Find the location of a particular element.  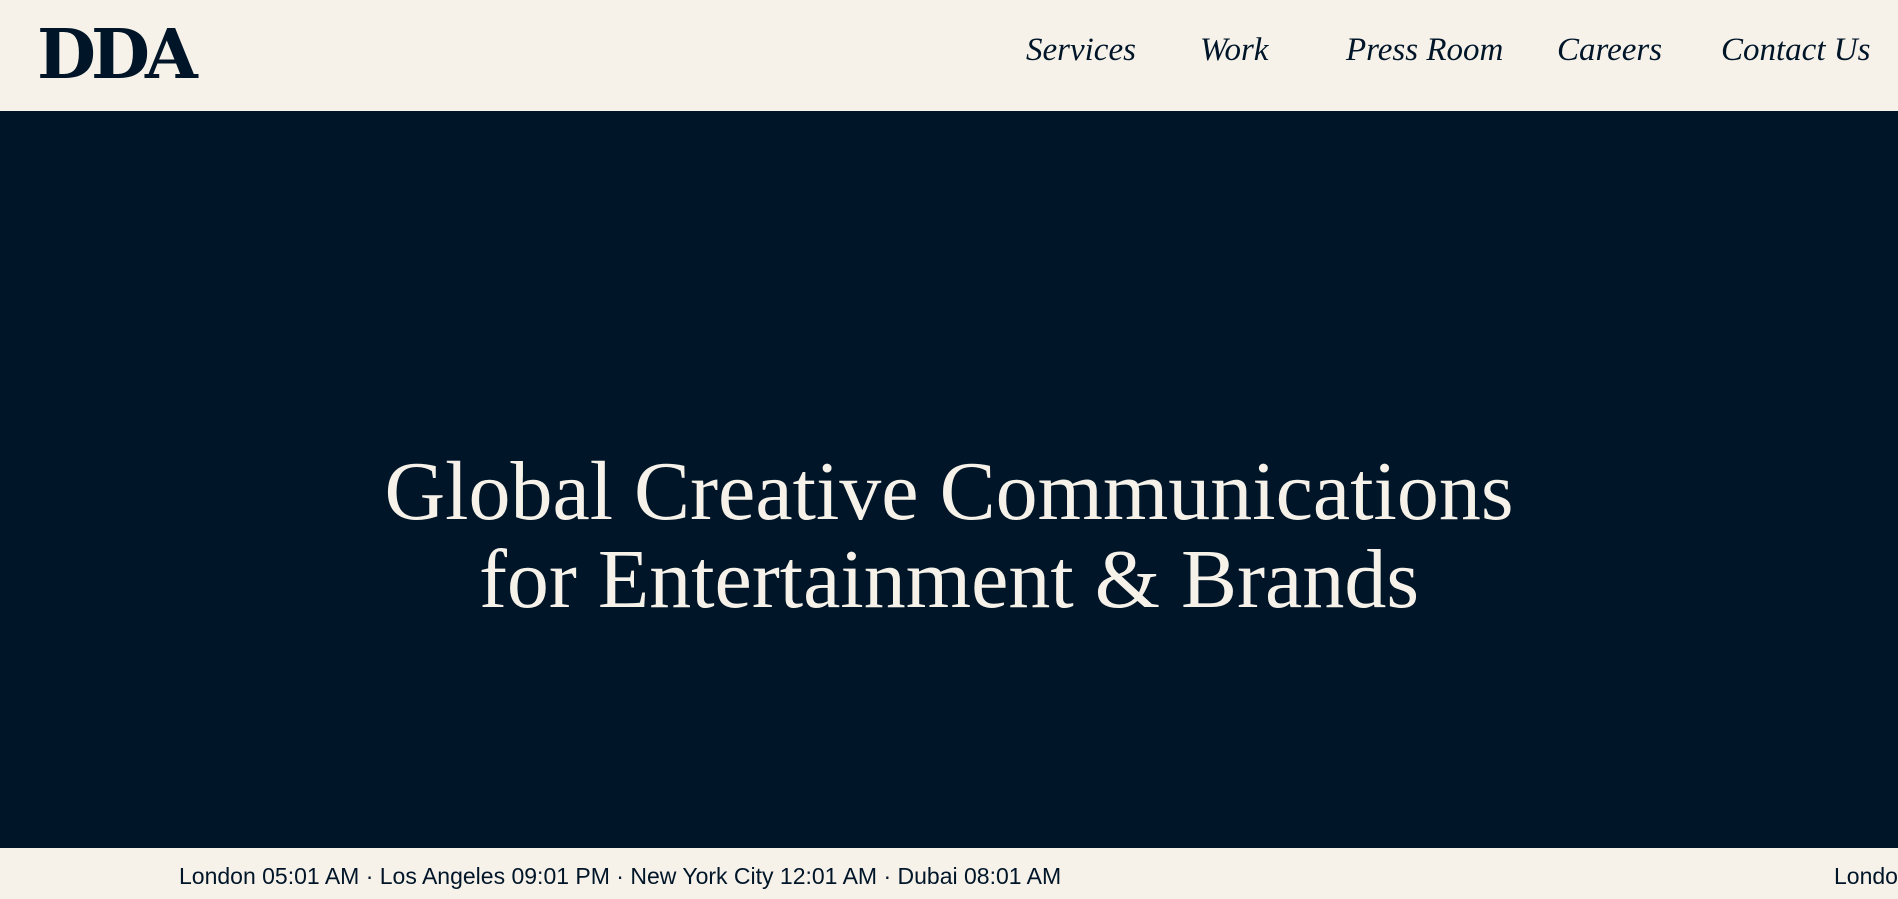

nav-contact-us-link: Contact Us is located at coordinates (1795, 50).